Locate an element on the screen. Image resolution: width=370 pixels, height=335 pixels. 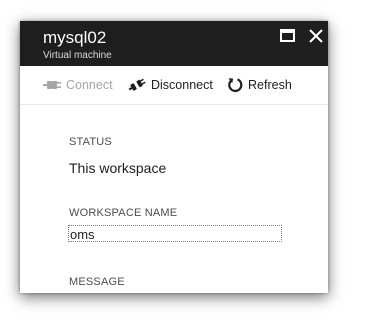
blade-header: mysql02 Virtual machine is located at coordinates (174, 43).